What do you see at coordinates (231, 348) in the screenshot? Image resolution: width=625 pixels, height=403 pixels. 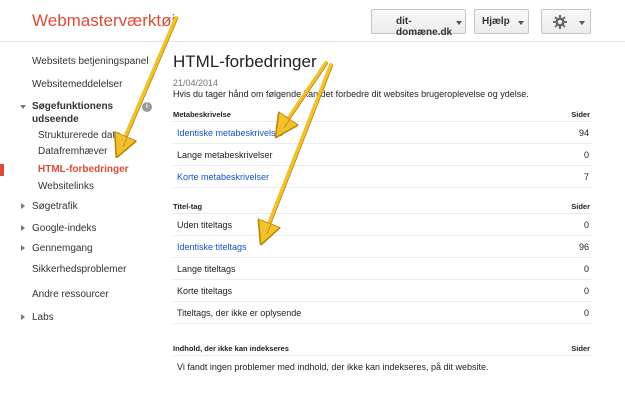 I see `section-heading: Indhold, der ikke kan indekseres` at bounding box center [231, 348].